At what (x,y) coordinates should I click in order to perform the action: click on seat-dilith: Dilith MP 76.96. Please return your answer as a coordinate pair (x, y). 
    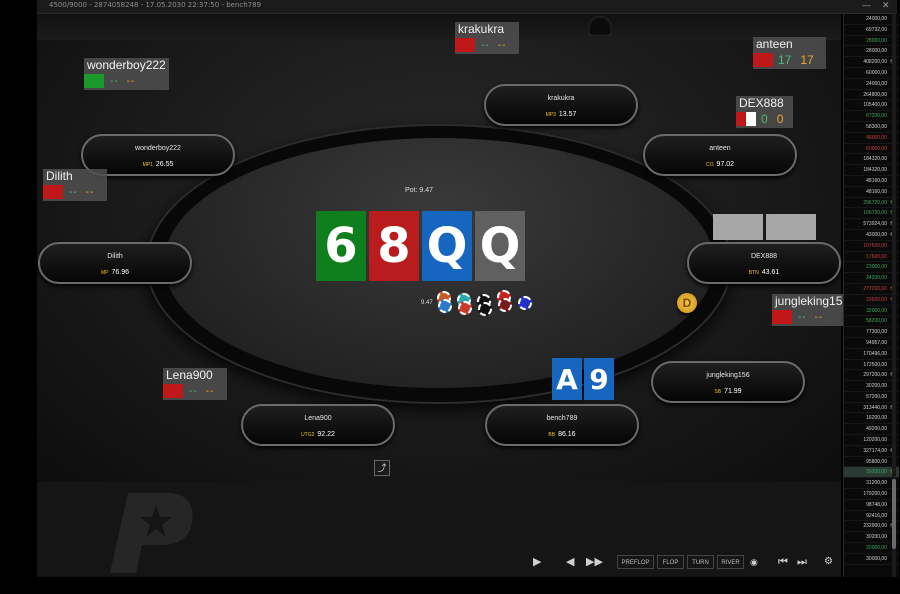
    Looking at the image, I should click on (115, 263).